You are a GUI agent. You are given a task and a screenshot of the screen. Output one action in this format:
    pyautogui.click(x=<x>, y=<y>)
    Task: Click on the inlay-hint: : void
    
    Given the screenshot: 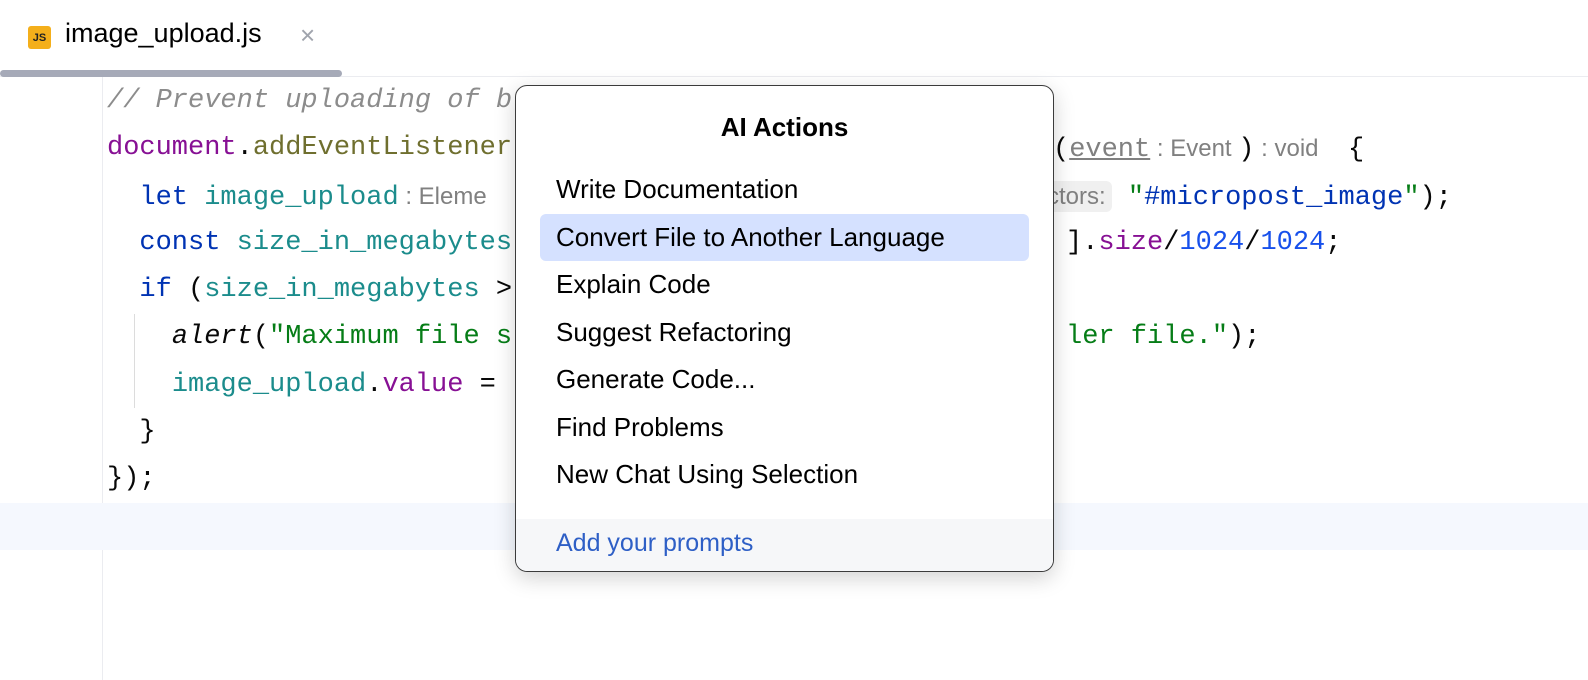 What is the action you would take?
    pyautogui.click(x=1293, y=149)
    